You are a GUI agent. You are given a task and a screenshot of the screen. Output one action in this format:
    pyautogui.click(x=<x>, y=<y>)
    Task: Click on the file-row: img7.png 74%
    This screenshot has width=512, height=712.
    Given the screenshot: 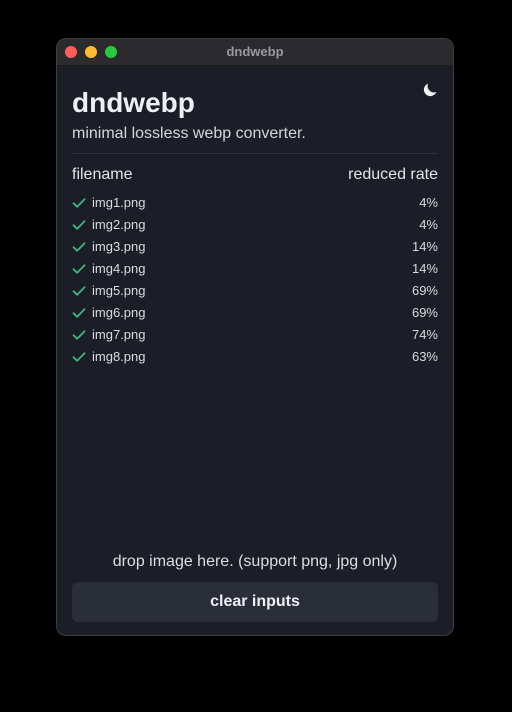 What is the action you would take?
    pyautogui.click(x=255, y=335)
    